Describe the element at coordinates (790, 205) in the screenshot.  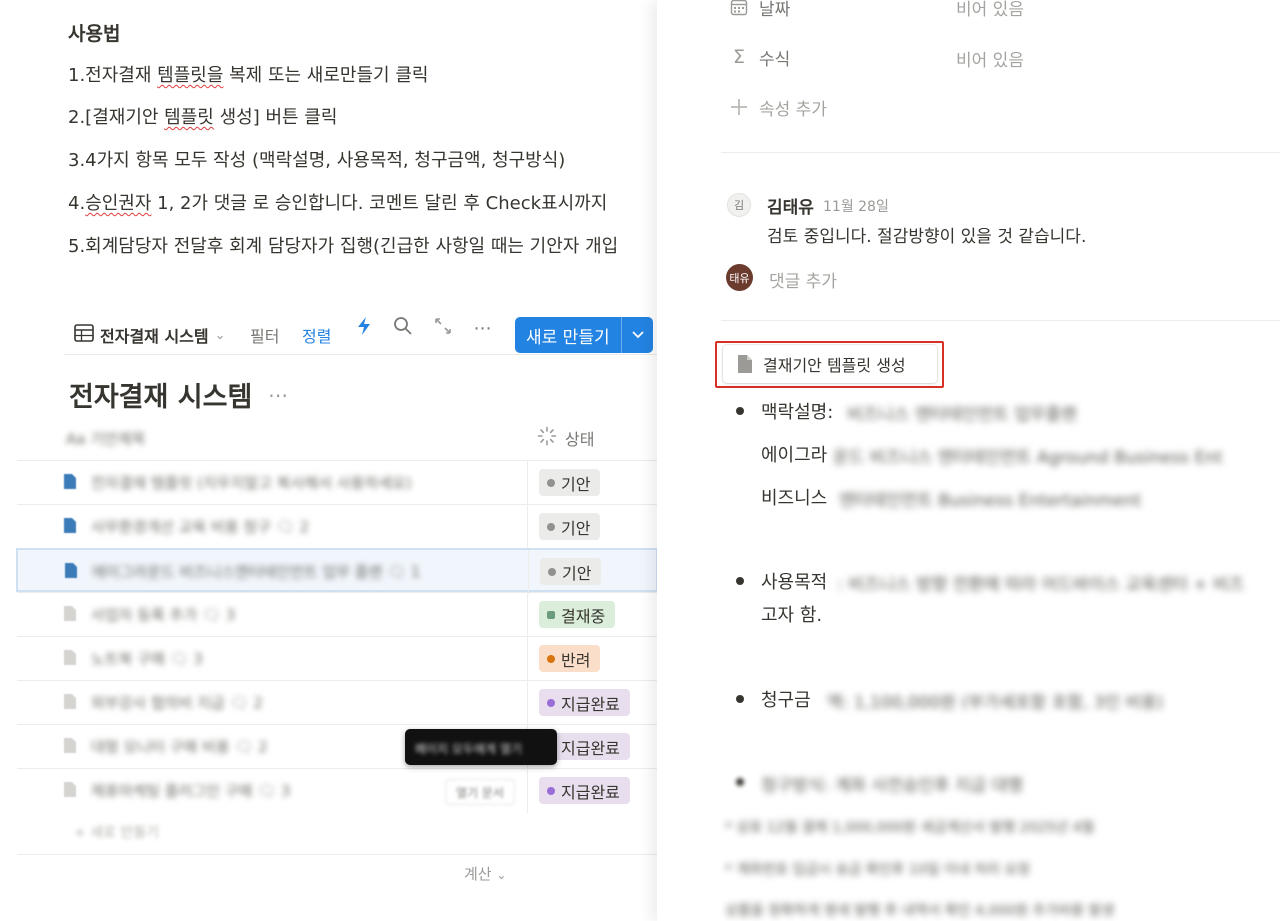
I see `comment-author: 김태유` at that location.